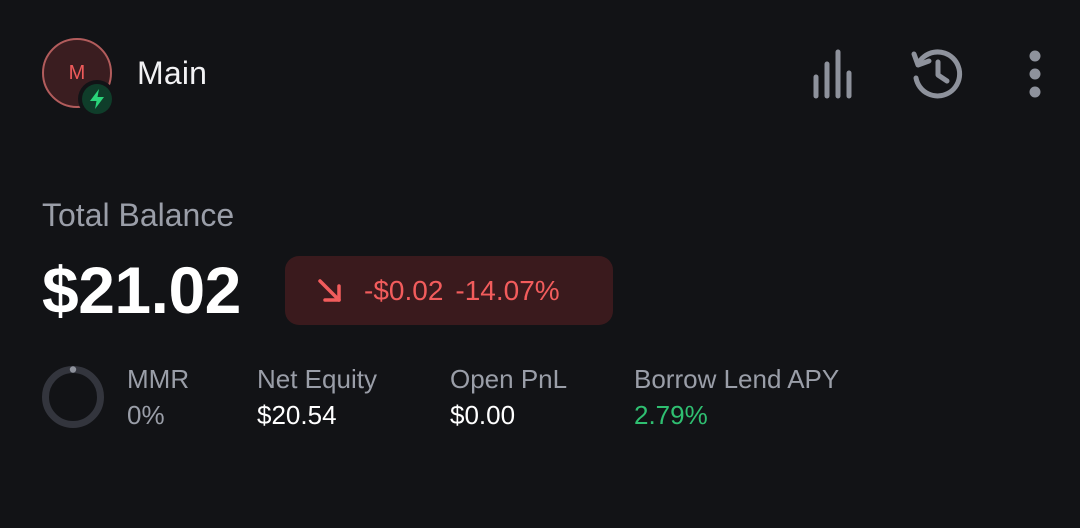 The height and width of the screenshot is (528, 1080). I want to click on bar-chart-icon, so click(832, 74).